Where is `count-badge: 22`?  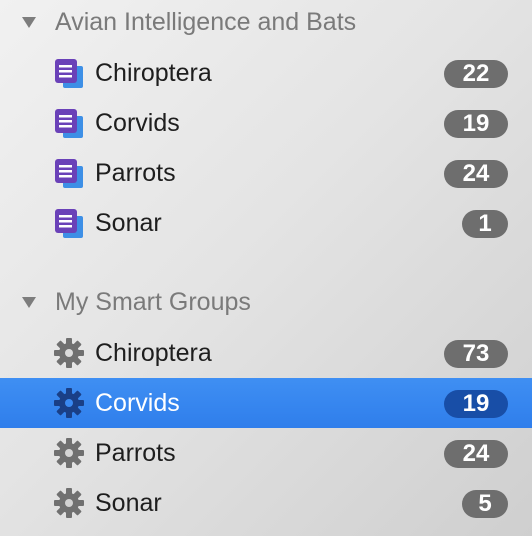 count-badge: 22 is located at coordinates (476, 74).